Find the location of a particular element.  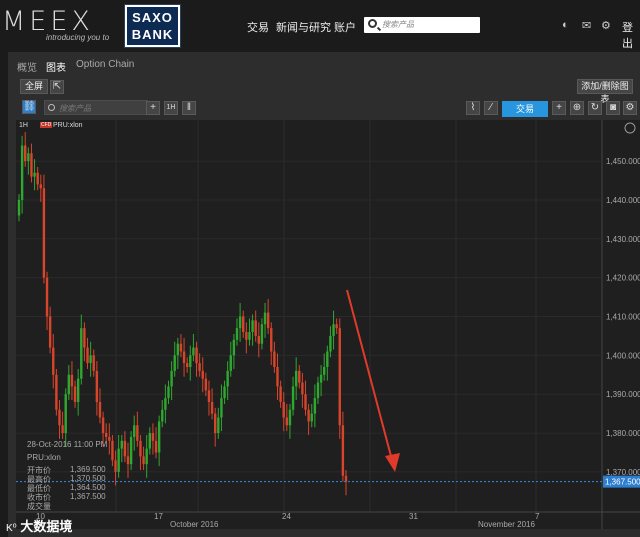

time-tick-label: 7 is located at coordinates (537, 516).